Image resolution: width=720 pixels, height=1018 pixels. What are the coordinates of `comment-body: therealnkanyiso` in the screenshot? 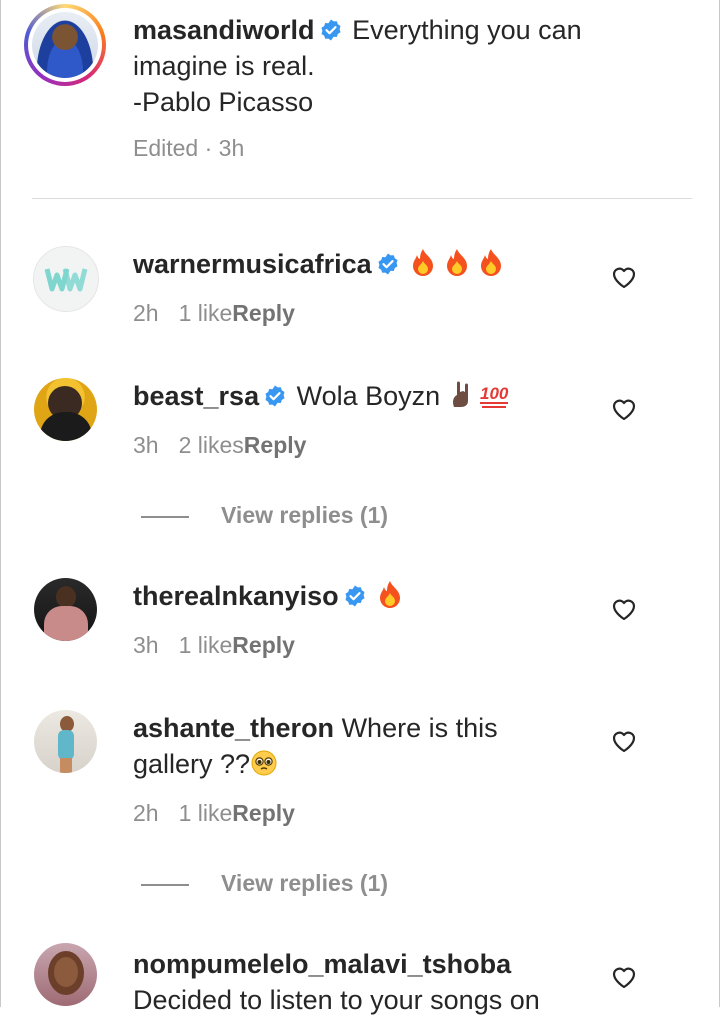 It's located at (268, 596).